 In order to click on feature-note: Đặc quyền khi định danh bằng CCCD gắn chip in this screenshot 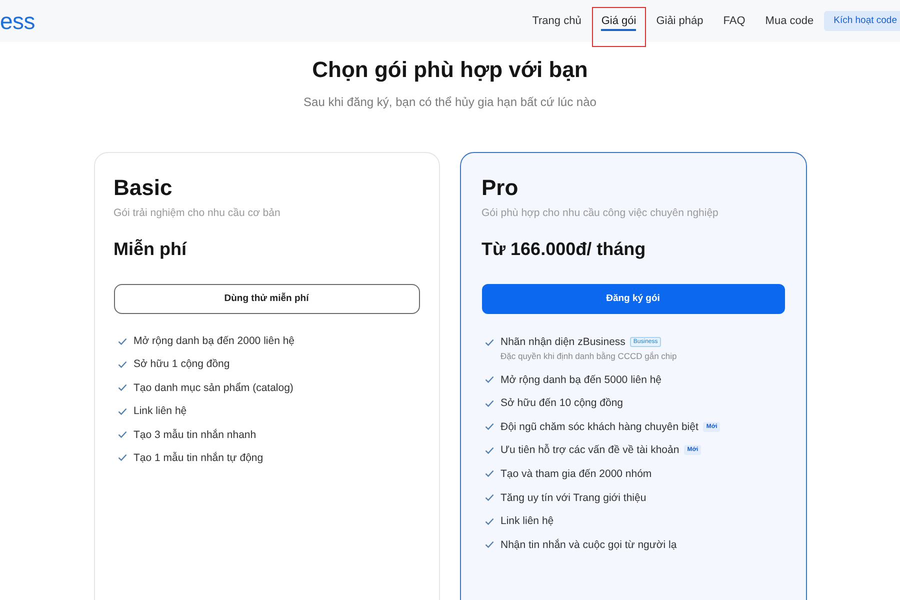, I will do `click(588, 356)`.